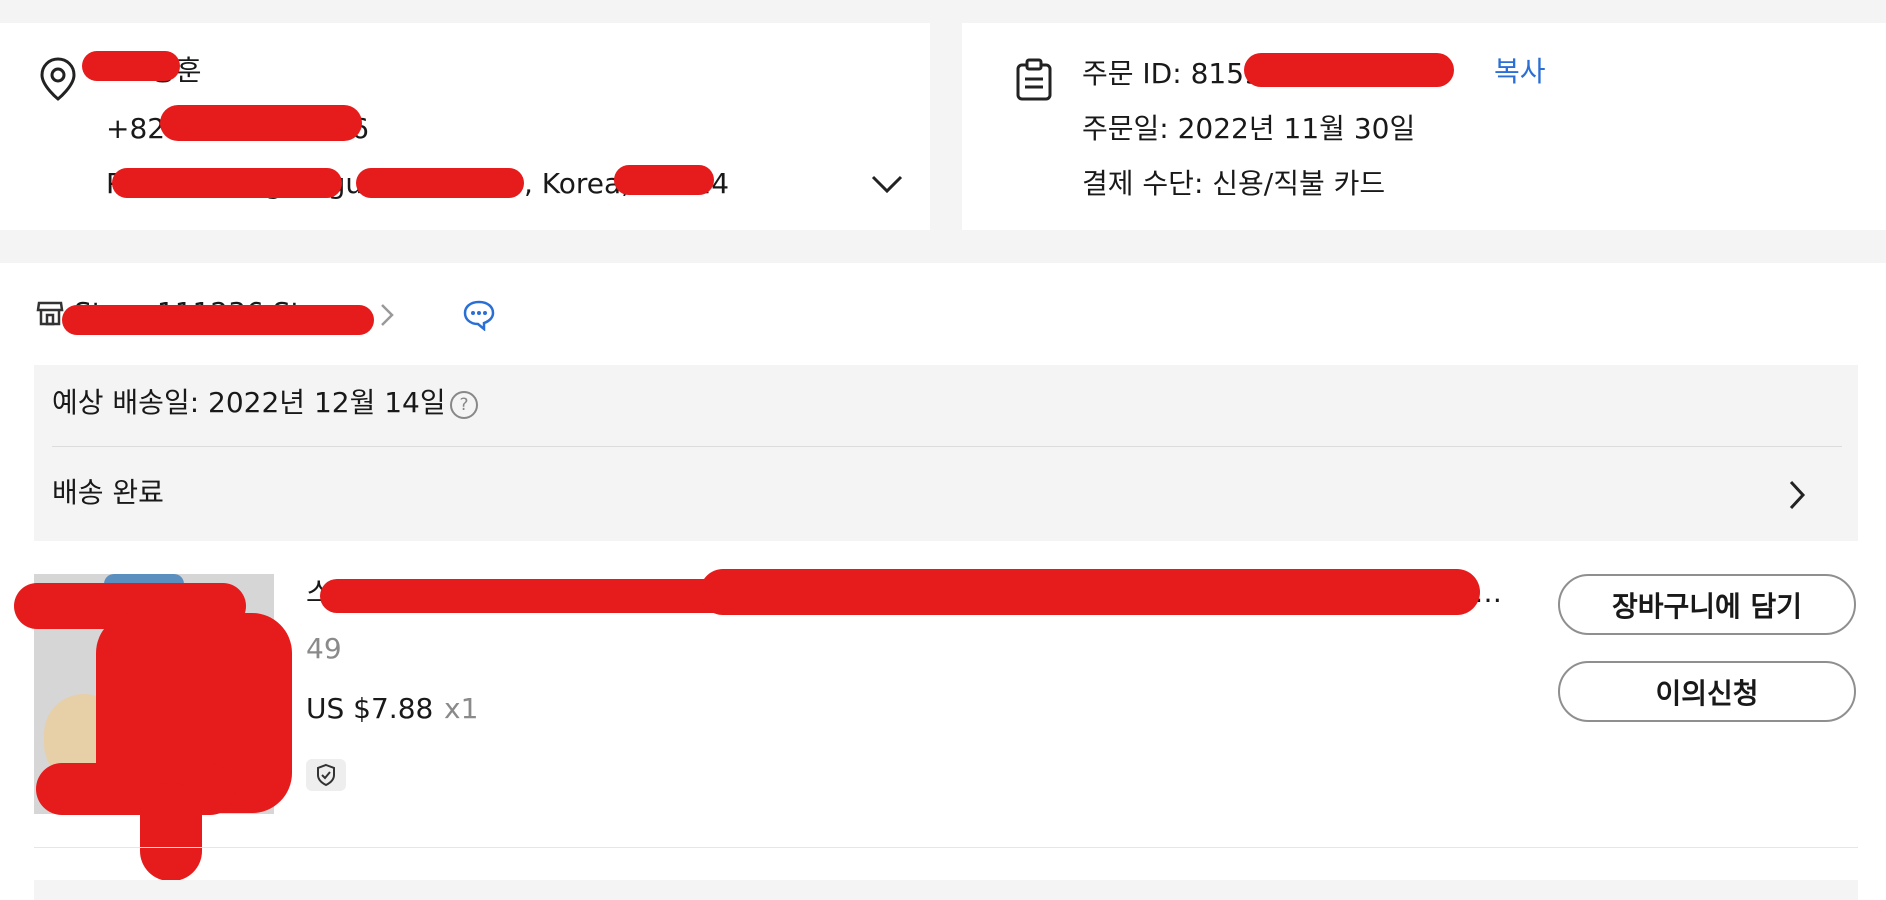 This screenshot has height=900, width=1886. What do you see at coordinates (464, 405) in the screenshot?
I see `help-icon: ?` at bounding box center [464, 405].